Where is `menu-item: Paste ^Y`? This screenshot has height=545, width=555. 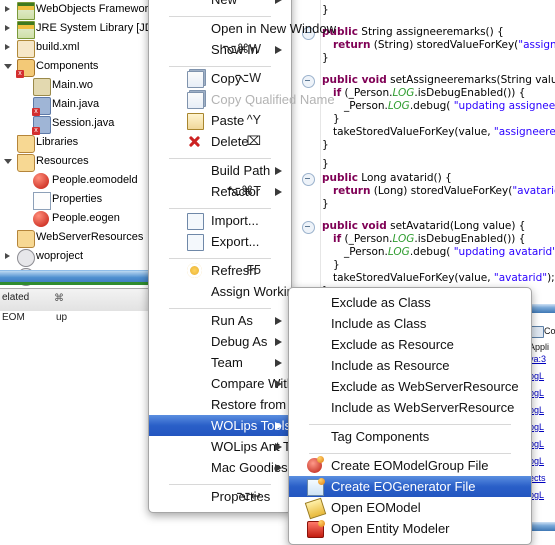 menu-item: Paste ^Y is located at coordinates (220, 120).